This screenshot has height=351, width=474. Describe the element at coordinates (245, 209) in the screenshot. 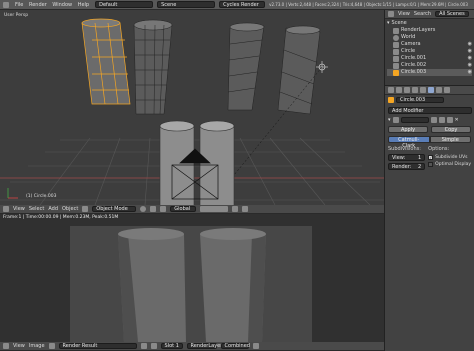

I see `render-preview-icon` at that location.